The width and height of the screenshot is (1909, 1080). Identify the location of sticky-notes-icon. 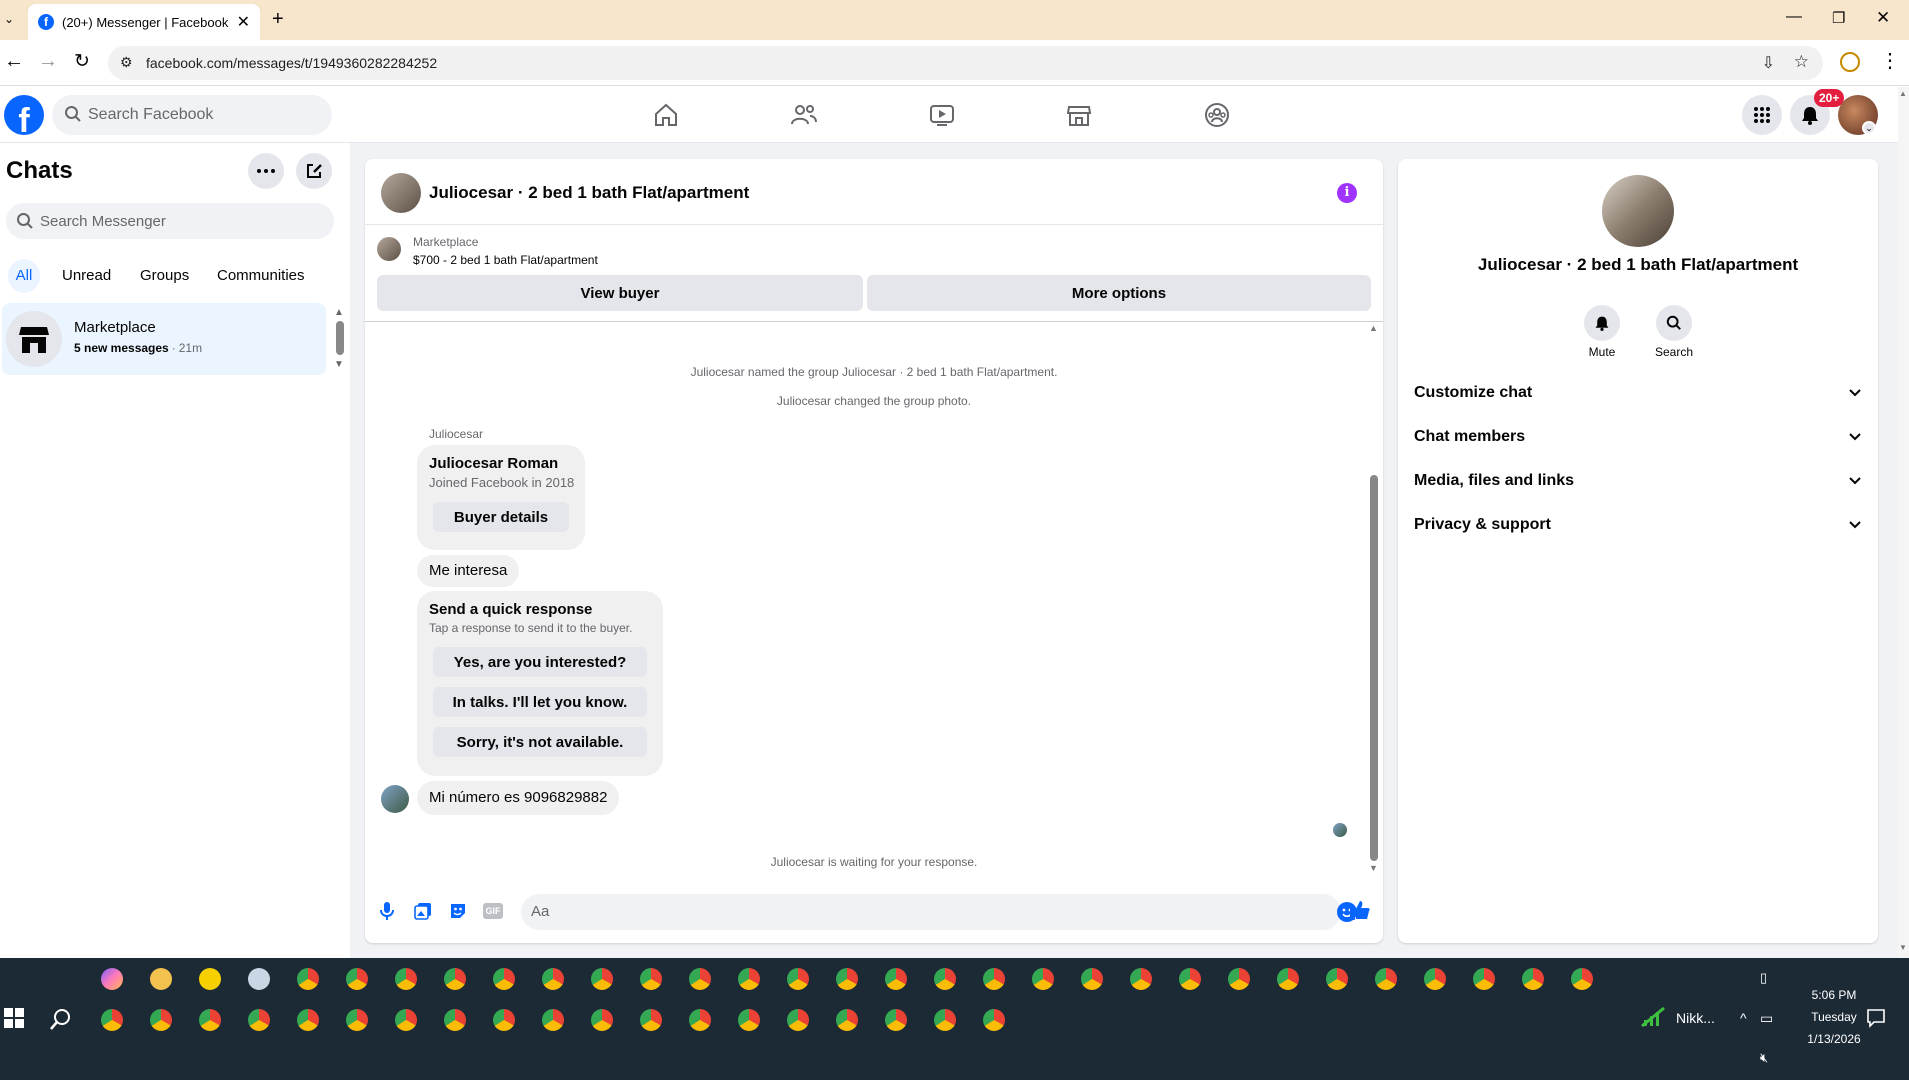
(210, 979).